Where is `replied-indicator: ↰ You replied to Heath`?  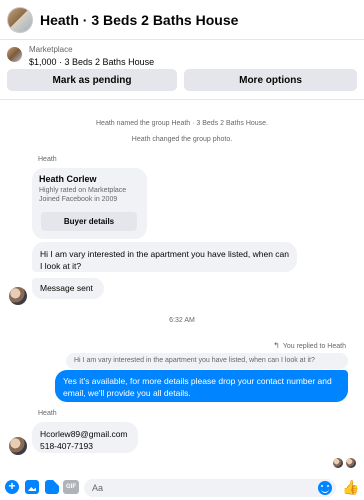 replied-indicator: ↰ You replied to Heath is located at coordinates (309, 345).